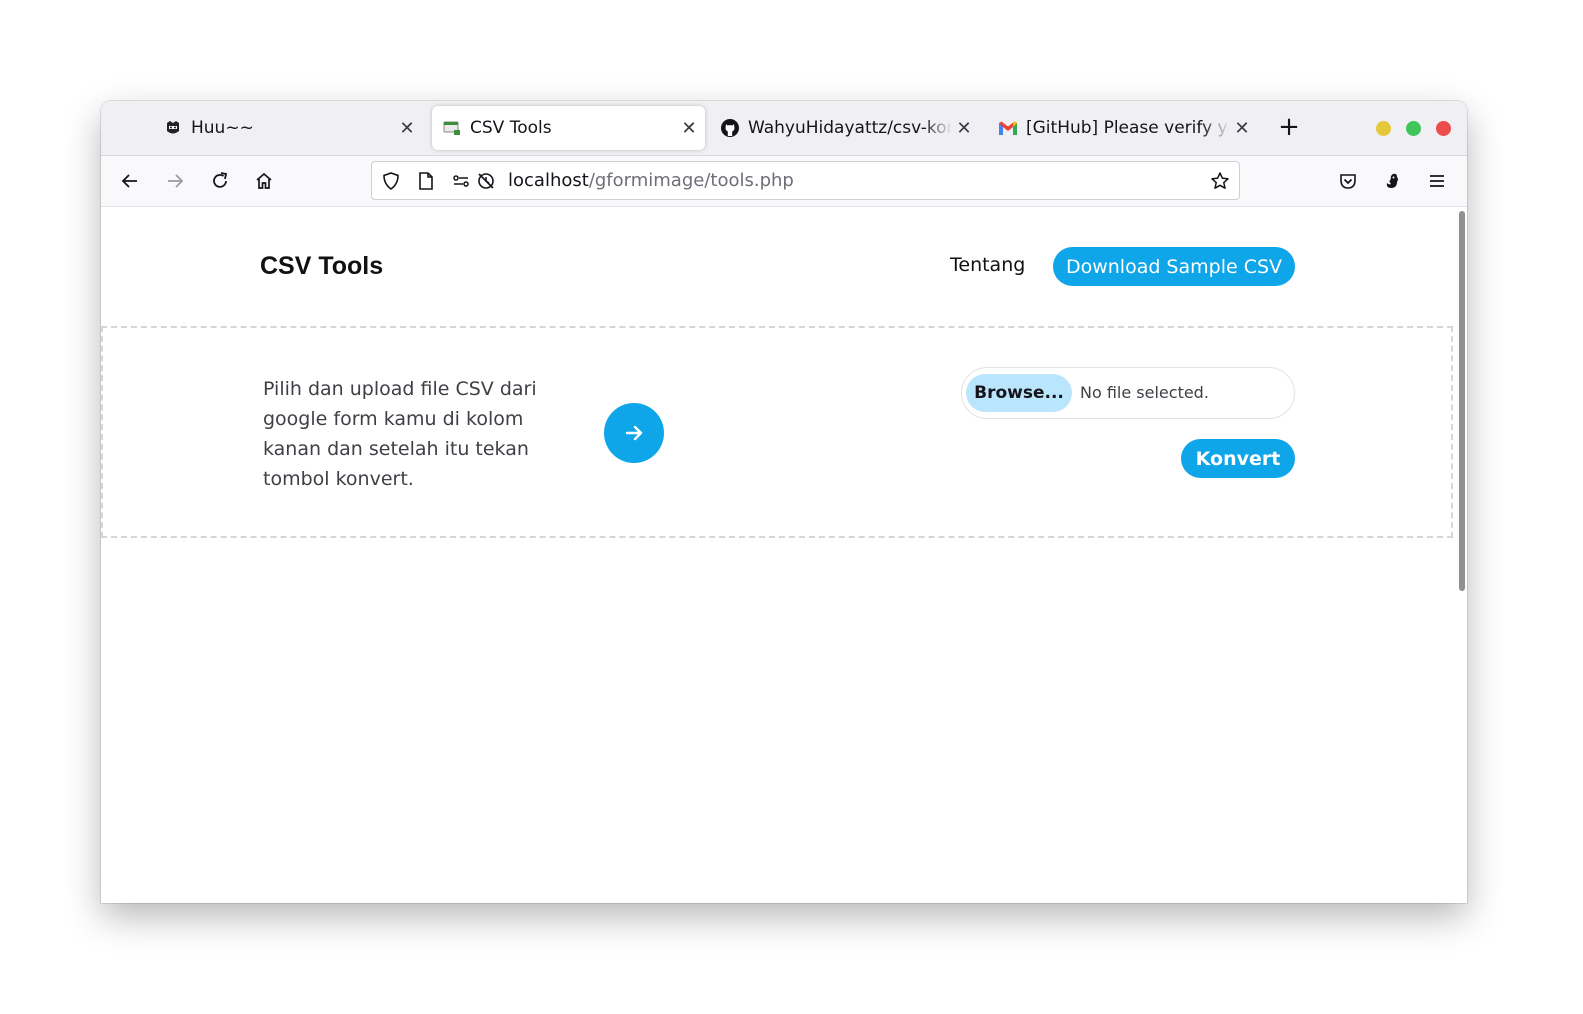  I want to click on nav-link-tentang: Tentang, so click(987, 265).